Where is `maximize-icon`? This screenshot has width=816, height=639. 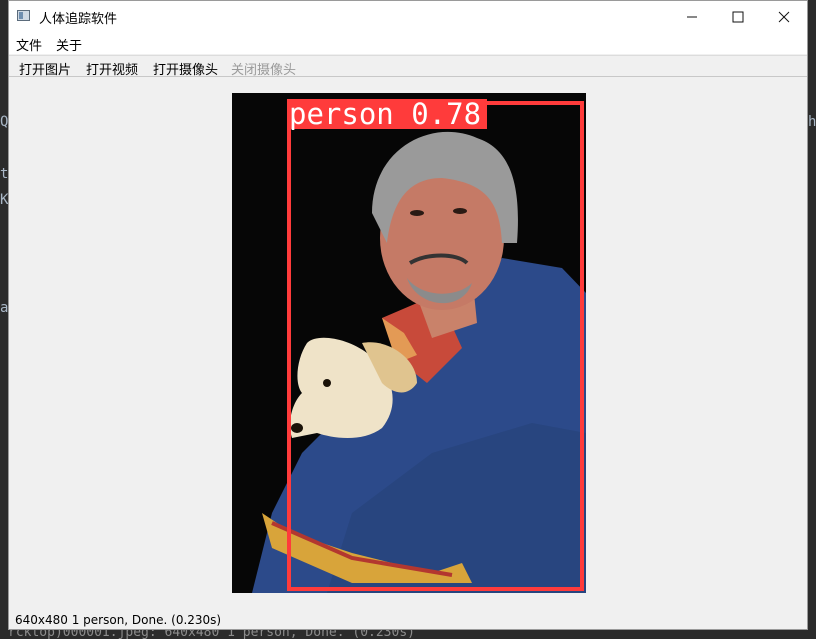 maximize-icon is located at coordinates (738, 16).